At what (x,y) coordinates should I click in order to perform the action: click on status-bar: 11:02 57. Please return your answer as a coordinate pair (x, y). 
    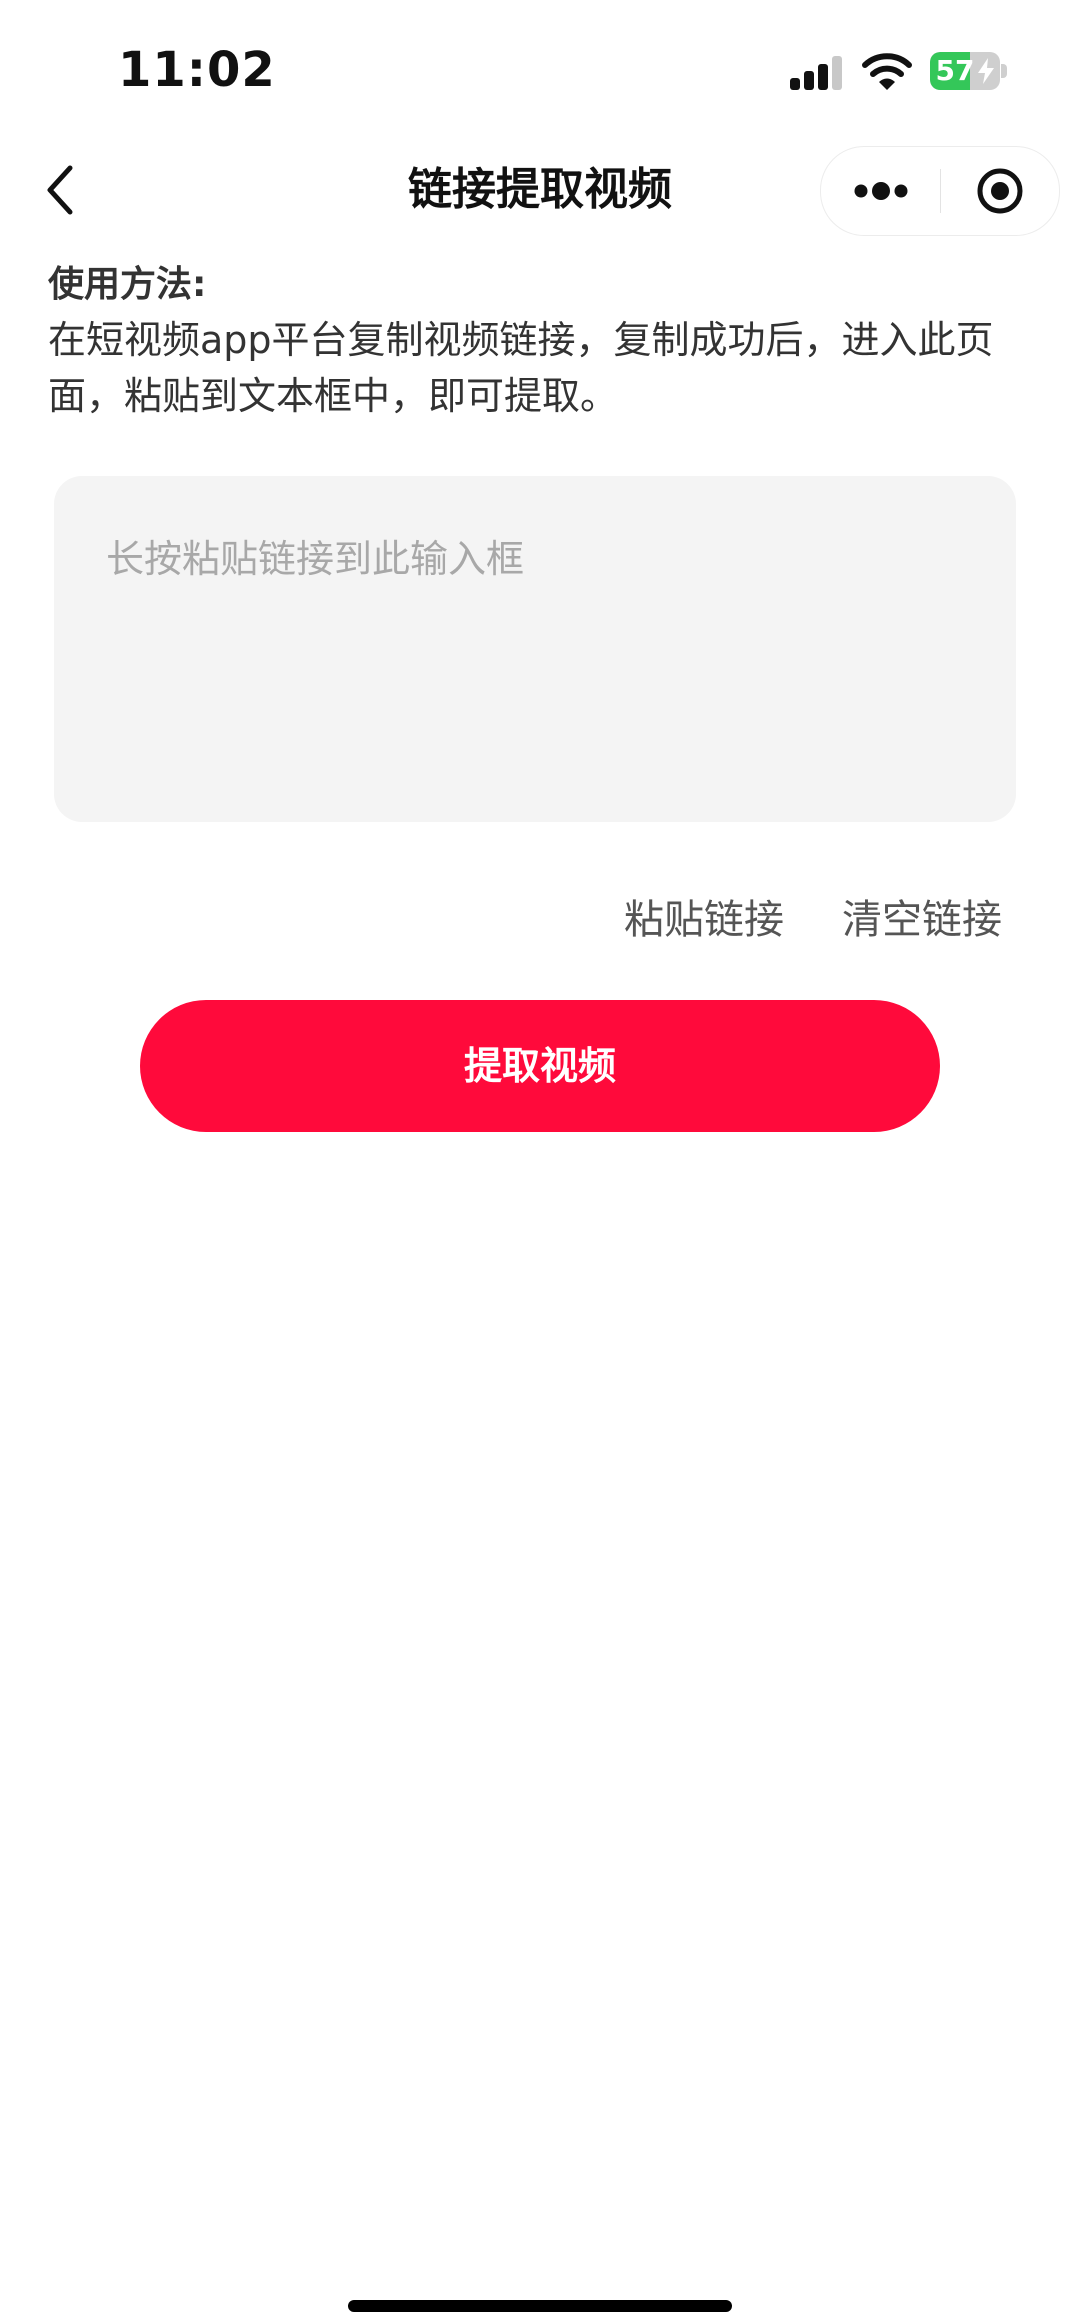
    Looking at the image, I should click on (540, 70).